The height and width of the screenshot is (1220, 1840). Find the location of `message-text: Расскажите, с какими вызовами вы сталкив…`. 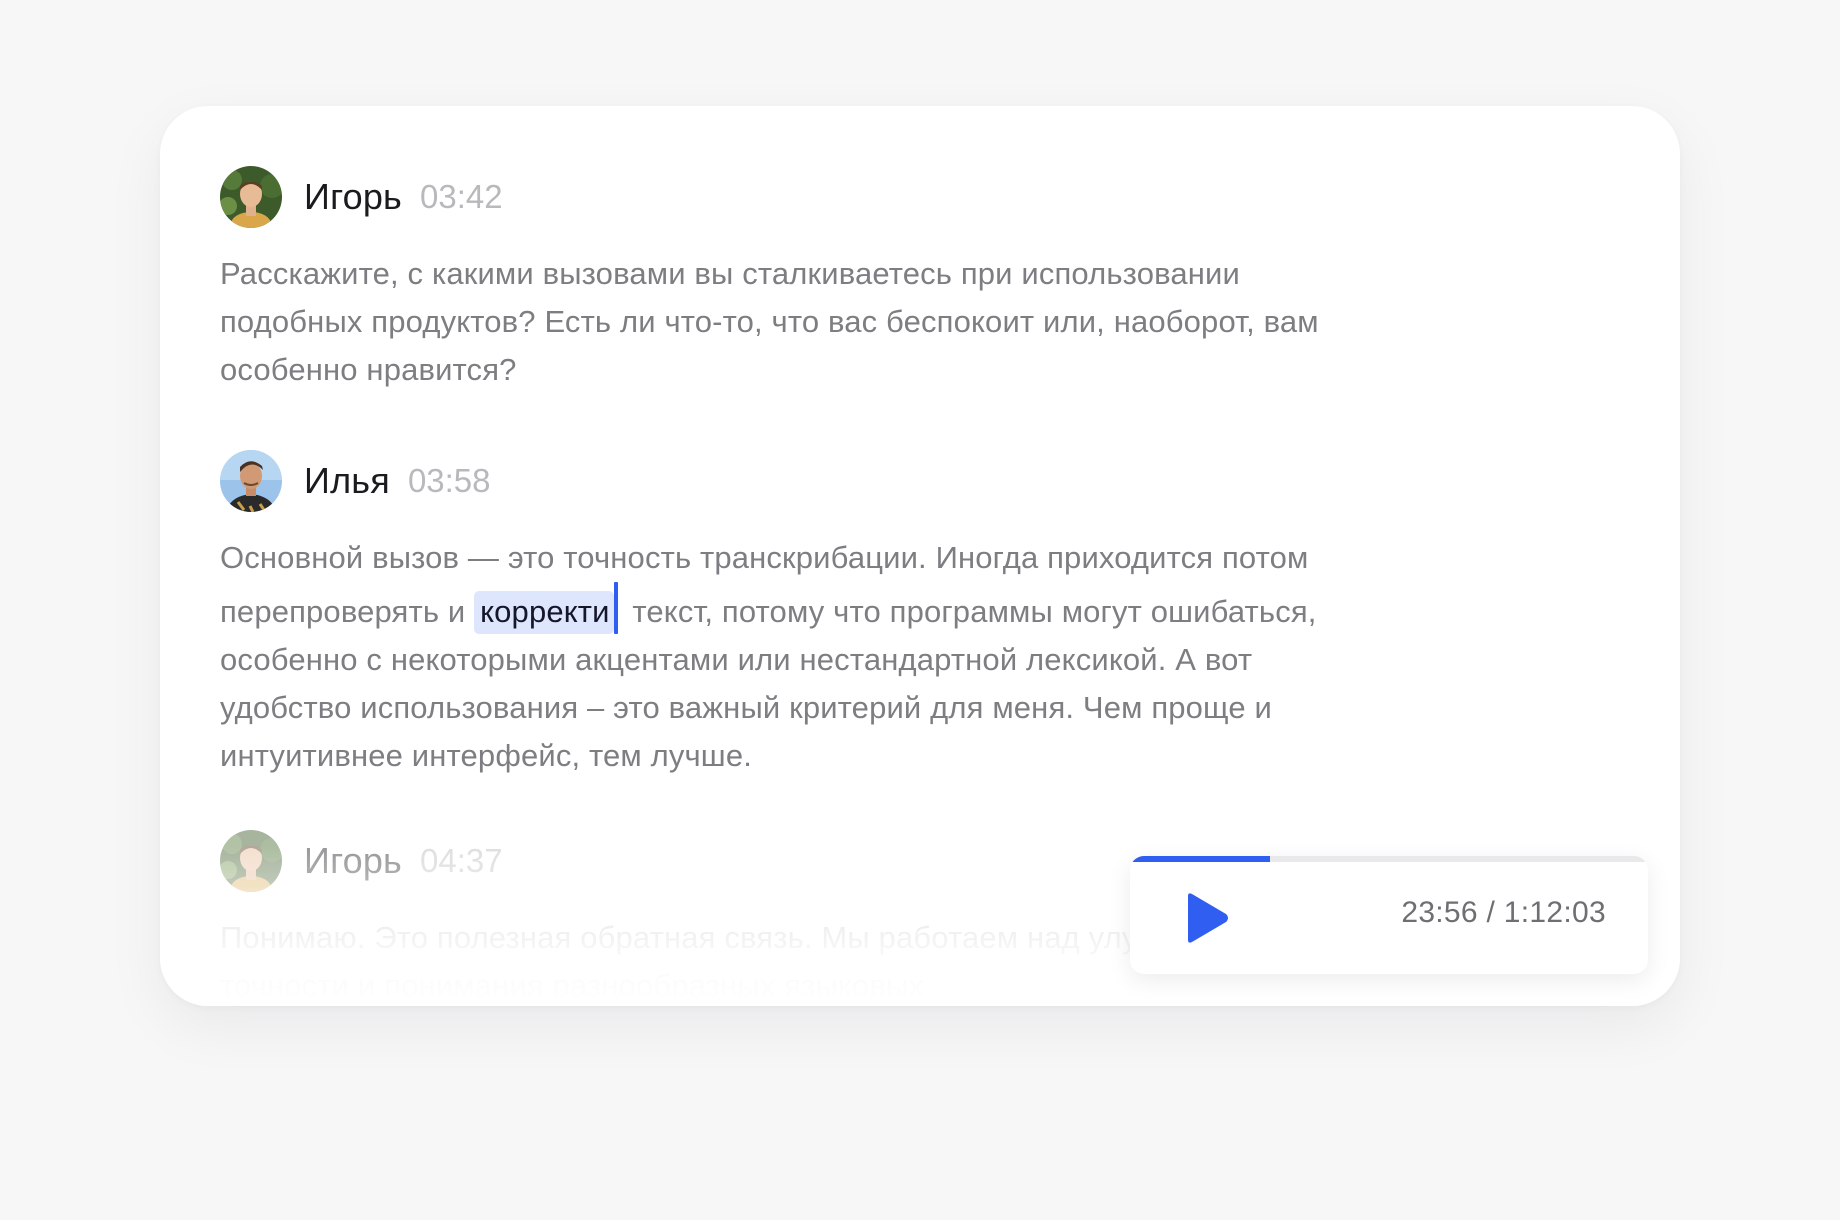

message-text: Расскажите, с какими вызовами вы сталкив… is located at coordinates (800, 322).